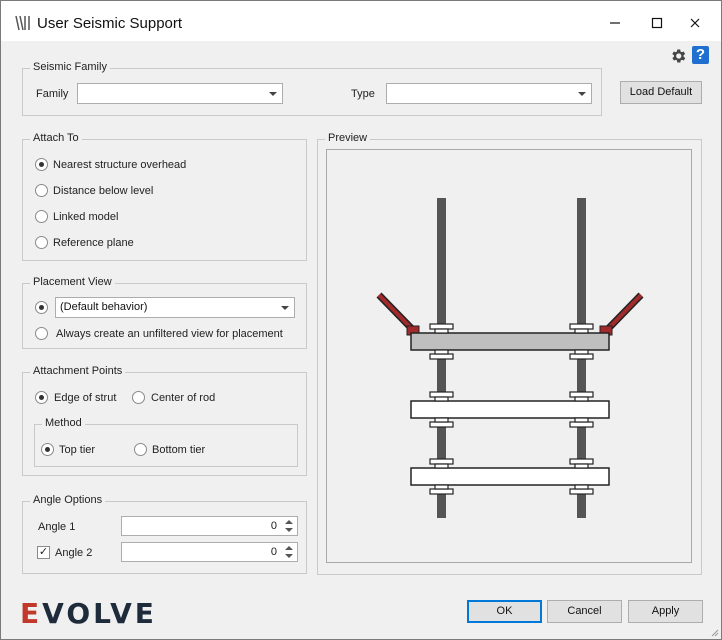 The width and height of the screenshot is (722, 640). I want to click on top-tier-label: Top tier, so click(77, 450).